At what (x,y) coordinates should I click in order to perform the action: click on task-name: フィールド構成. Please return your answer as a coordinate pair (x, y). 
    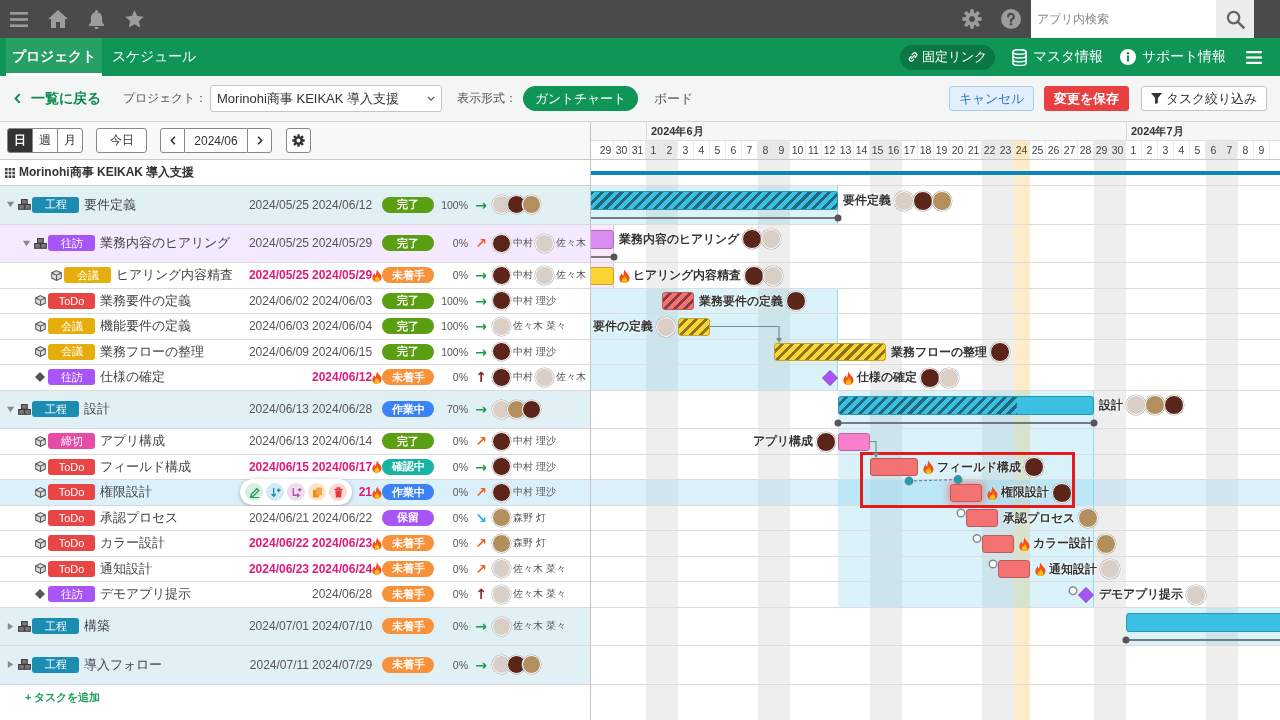
    Looking at the image, I should click on (145, 466).